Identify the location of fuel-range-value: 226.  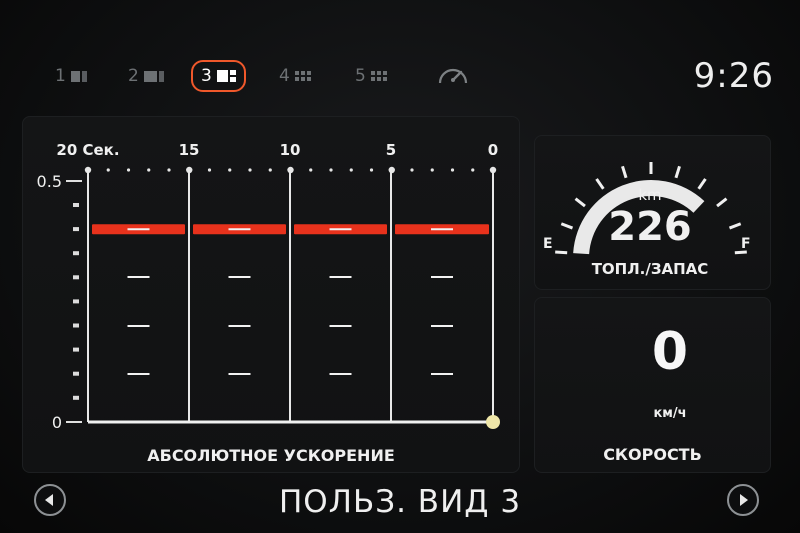
(650, 227).